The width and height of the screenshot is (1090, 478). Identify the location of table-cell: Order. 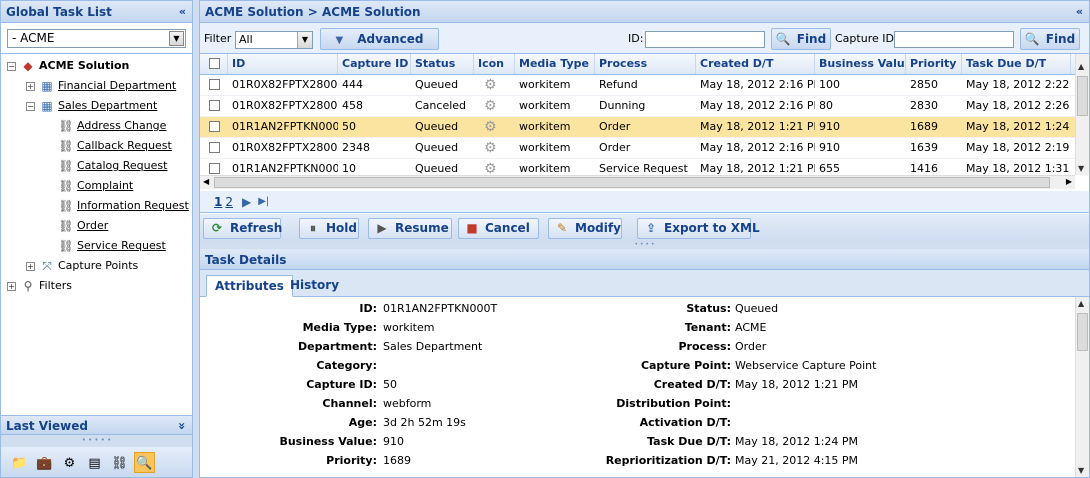
(615, 126).